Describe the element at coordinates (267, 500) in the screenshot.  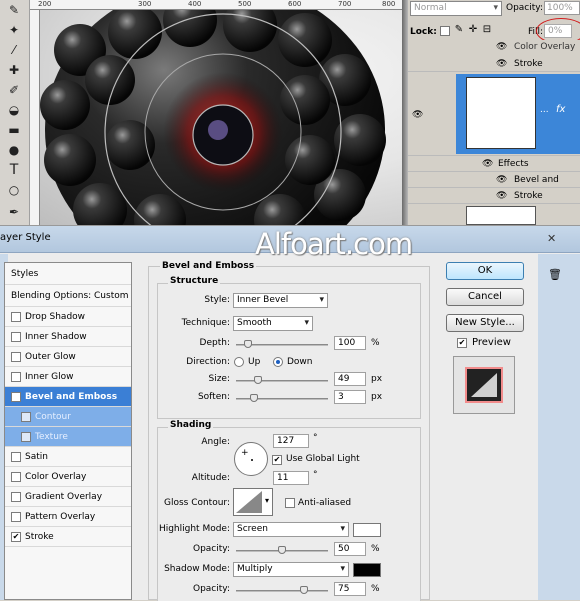
I see `chevron-down-icon: ▾` at that location.